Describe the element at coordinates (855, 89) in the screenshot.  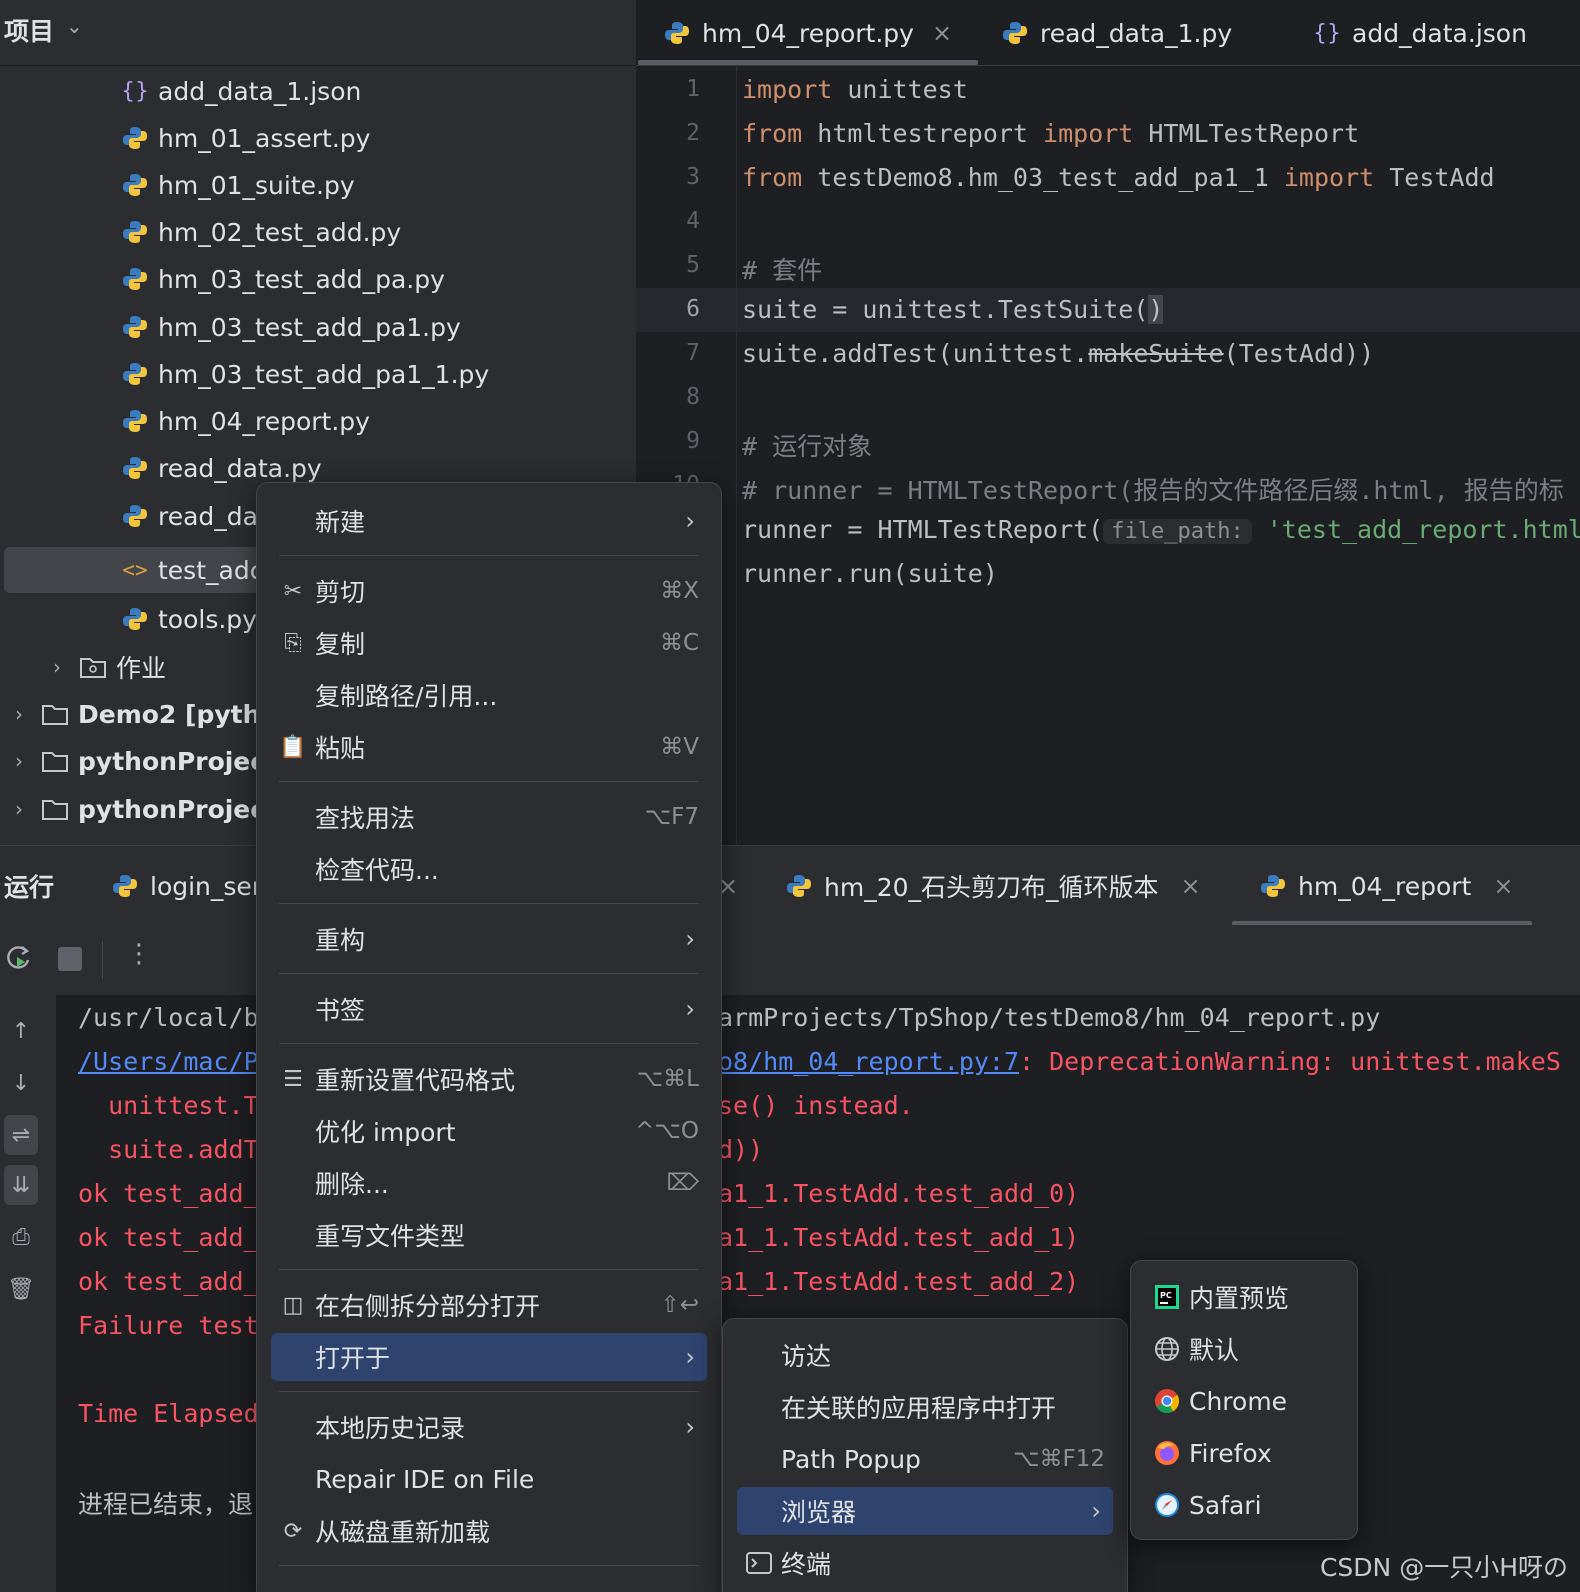
I see `code-line-1: import unittest` at that location.